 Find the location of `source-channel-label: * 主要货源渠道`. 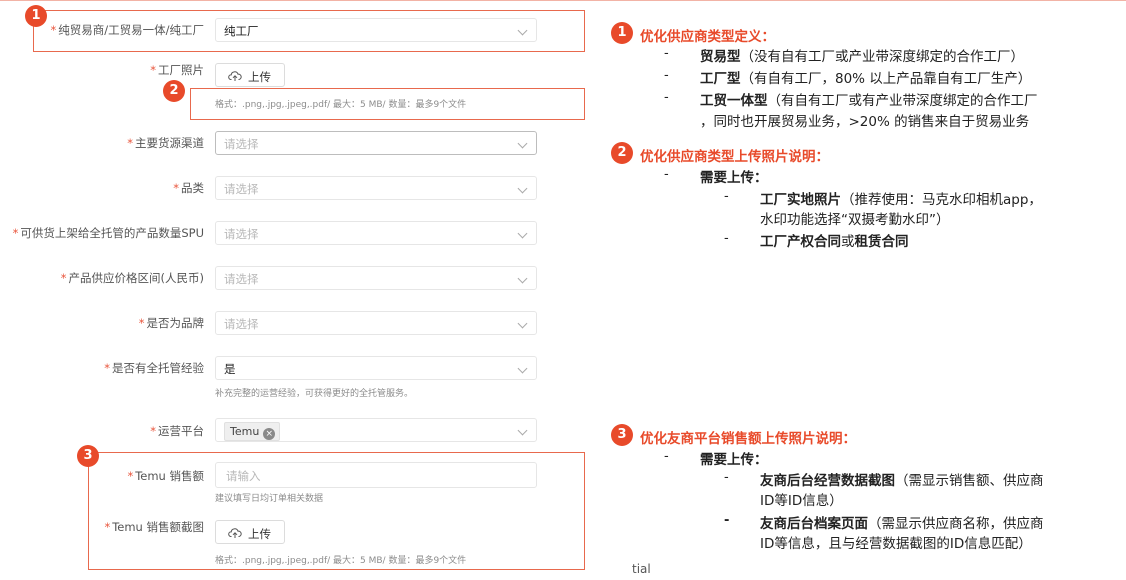

source-channel-label: * 主要货源渠道 is located at coordinates (165, 143).